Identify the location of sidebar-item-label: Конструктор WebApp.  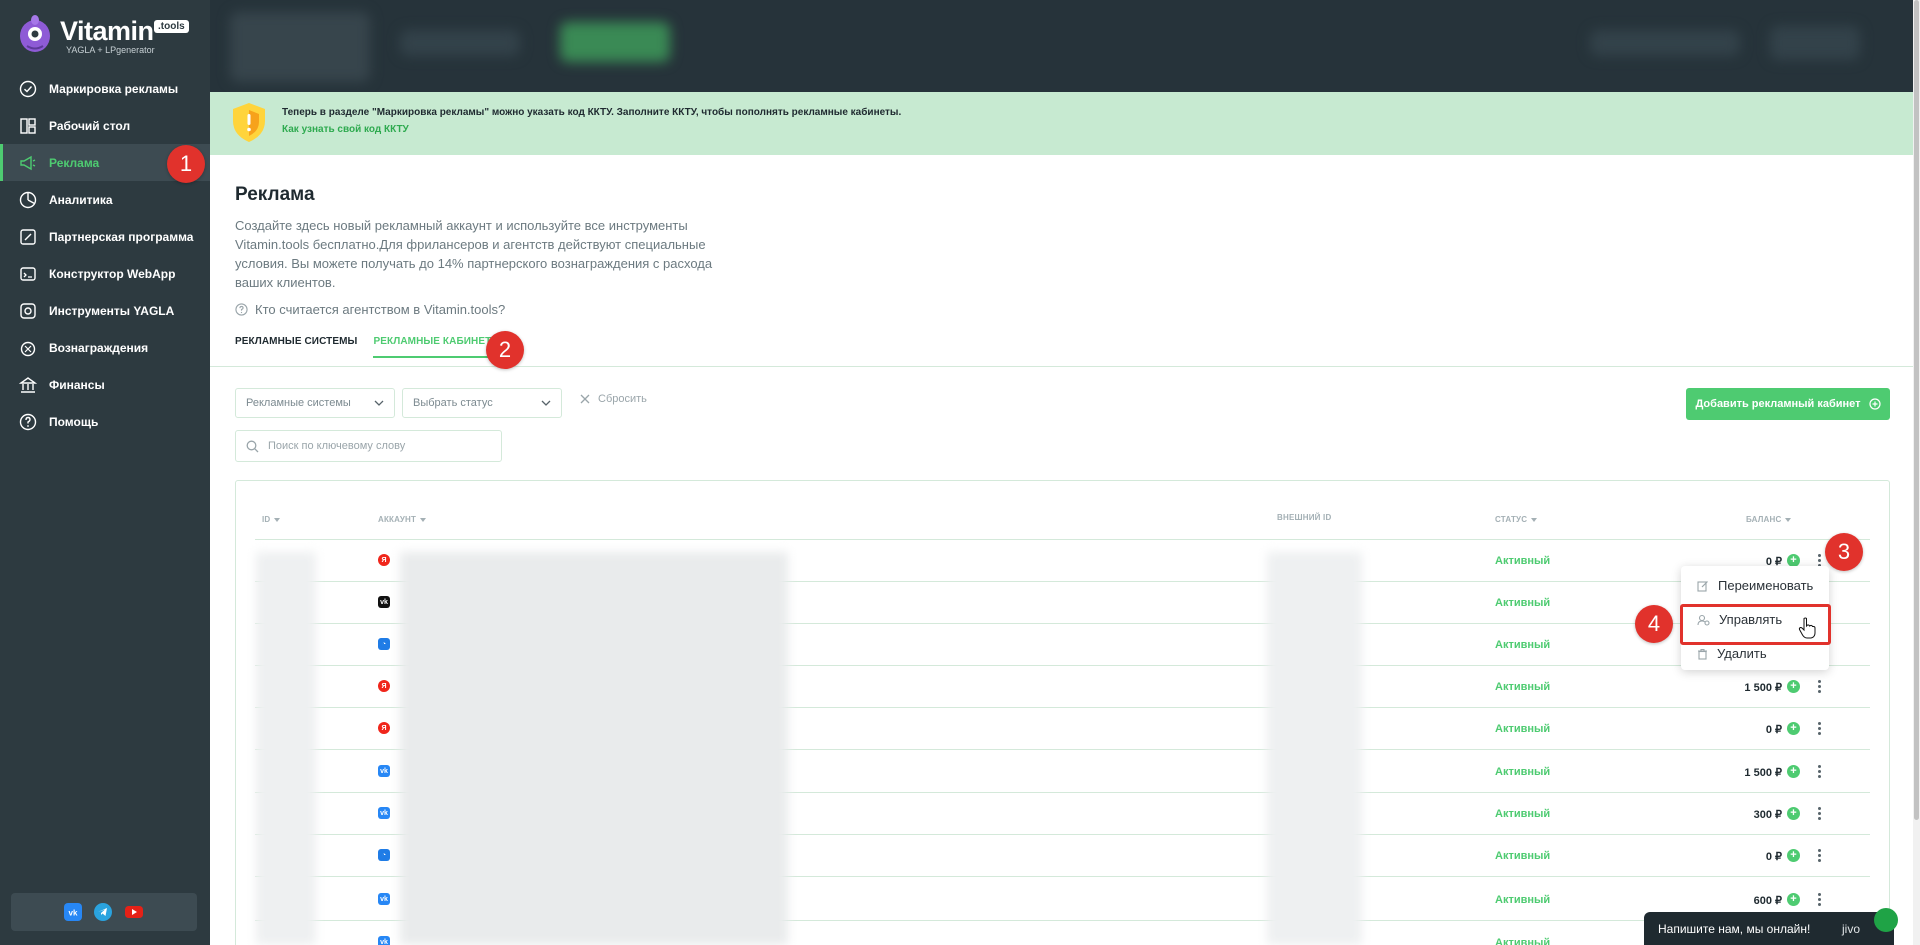
(112, 273).